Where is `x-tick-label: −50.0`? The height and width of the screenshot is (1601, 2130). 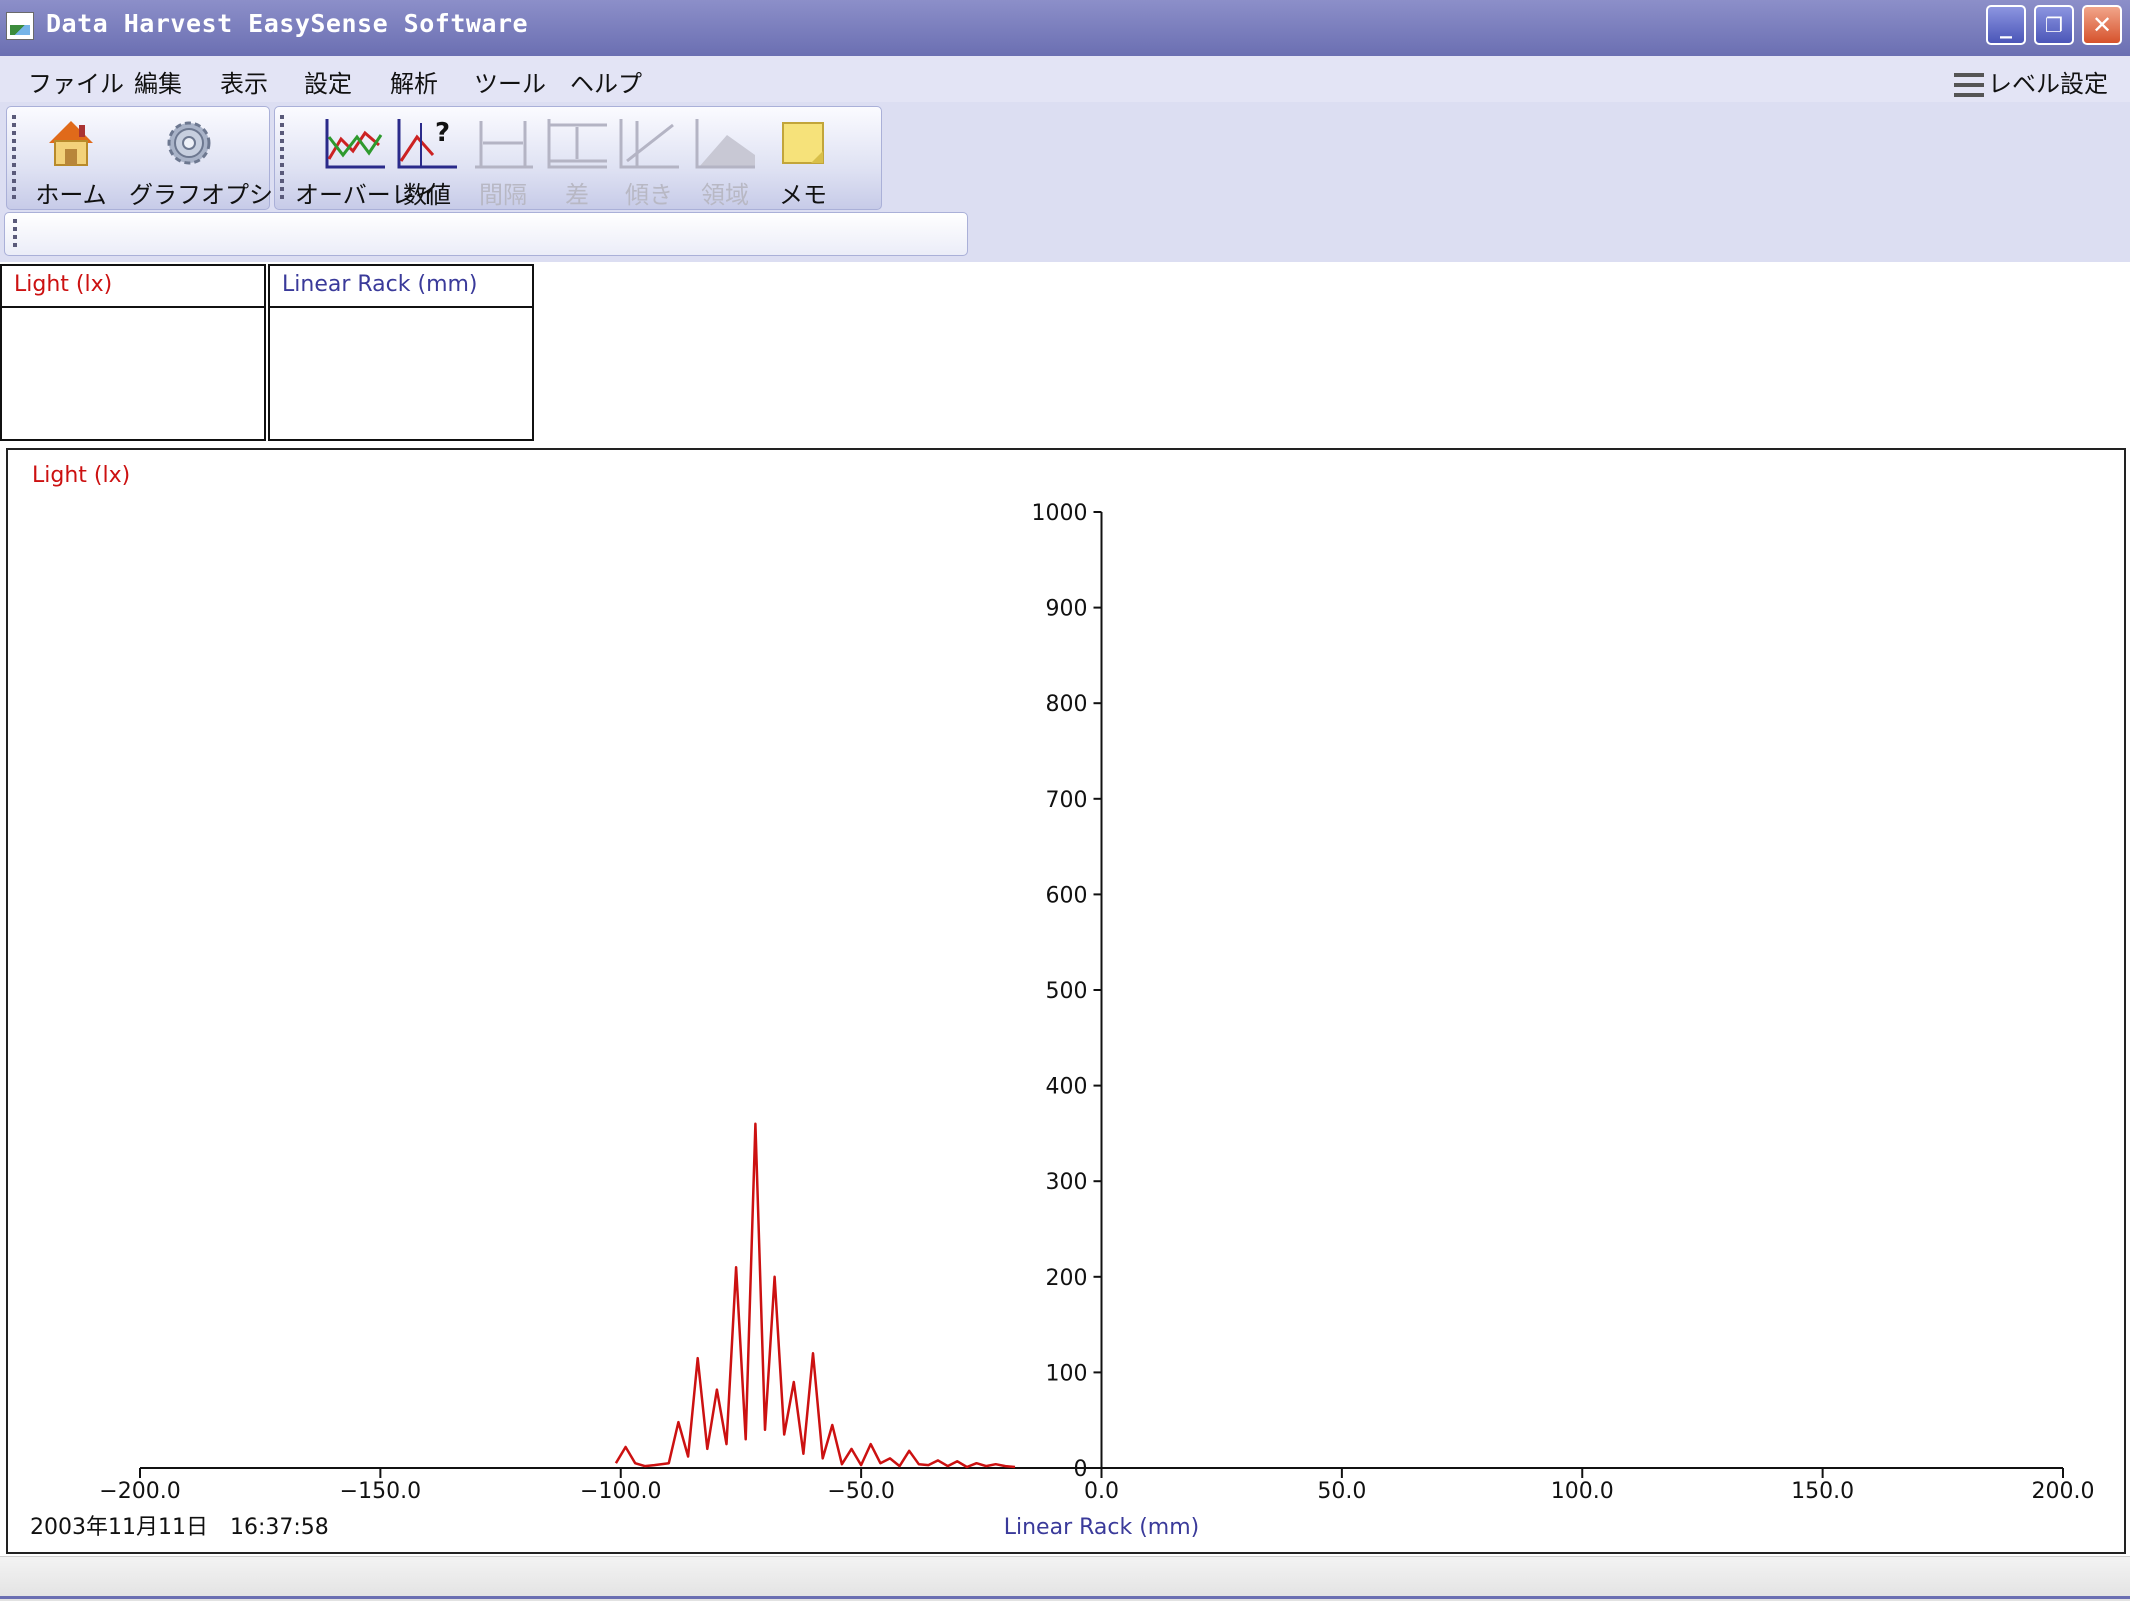
x-tick-label: −50.0 is located at coordinates (860, 1491).